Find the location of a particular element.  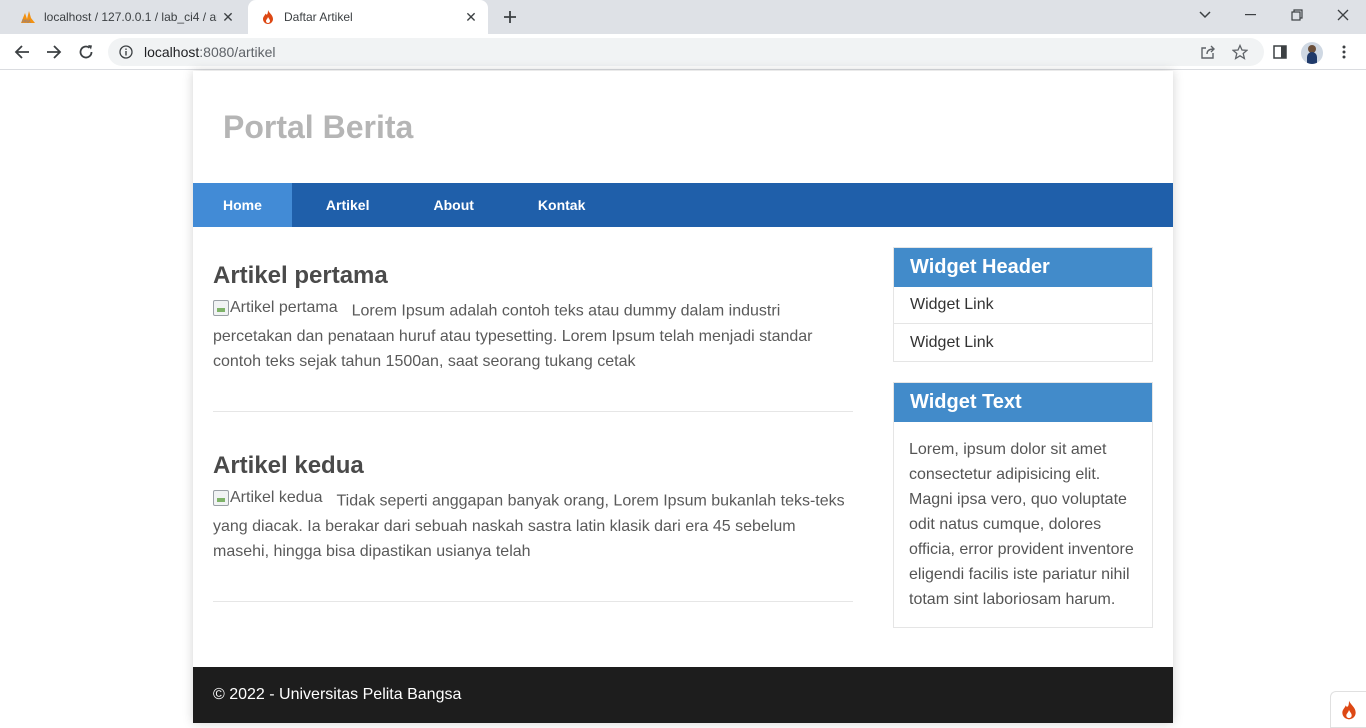

site-info-icon is located at coordinates (126, 52).